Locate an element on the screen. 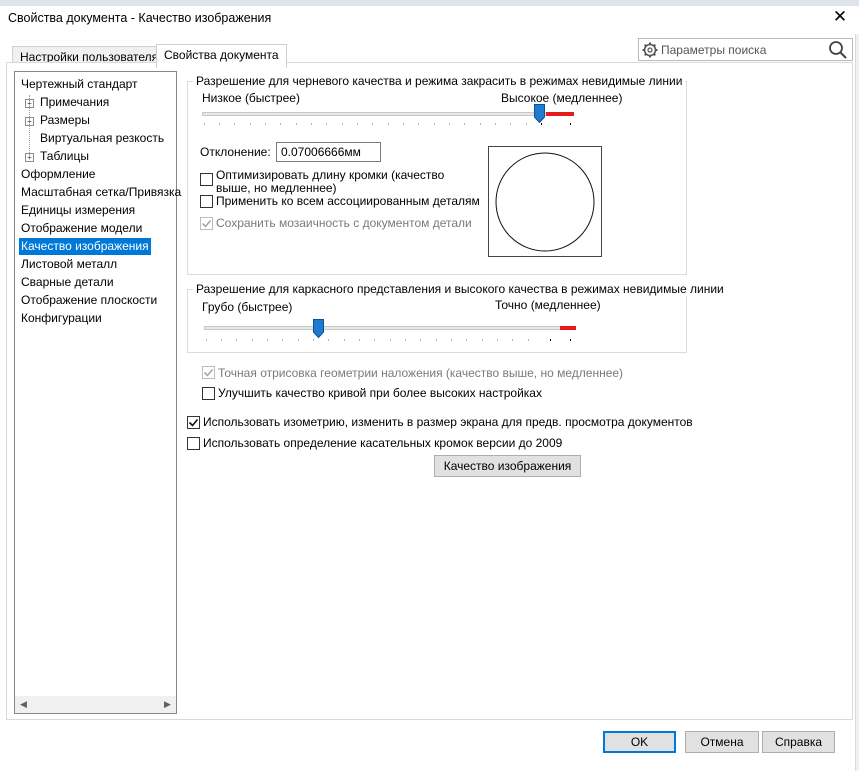 This screenshot has height=771, width=859. tab-label: Свойства документа is located at coordinates (221, 55).